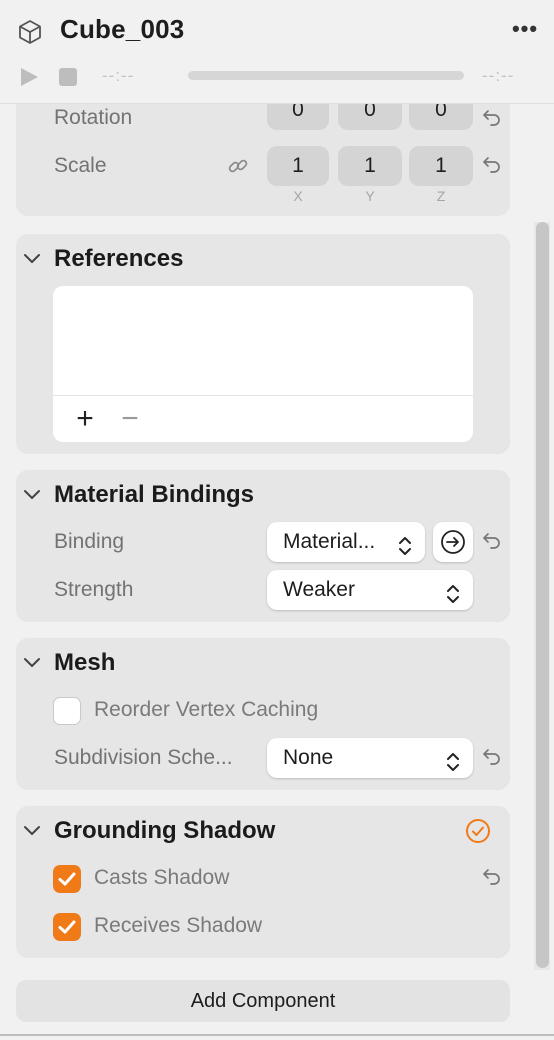 This screenshot has width=554, height=1040. I want to click on rotation-label: Rotation, so click(93, 117).